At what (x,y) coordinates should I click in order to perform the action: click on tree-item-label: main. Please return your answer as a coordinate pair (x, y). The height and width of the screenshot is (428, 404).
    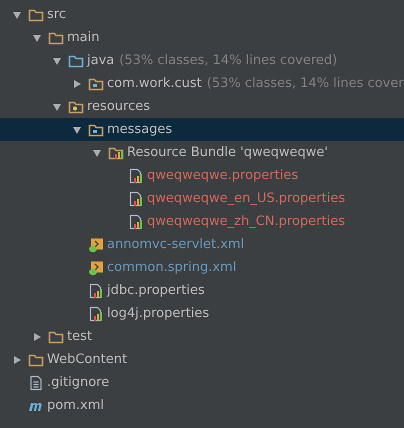
    Looking at the image, I should click on (83, 37).